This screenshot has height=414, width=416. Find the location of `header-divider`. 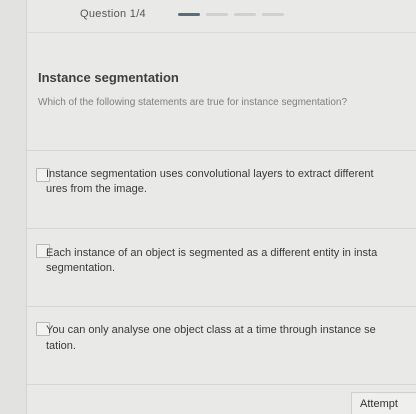

header-divider is located at coordinates (221, 32).